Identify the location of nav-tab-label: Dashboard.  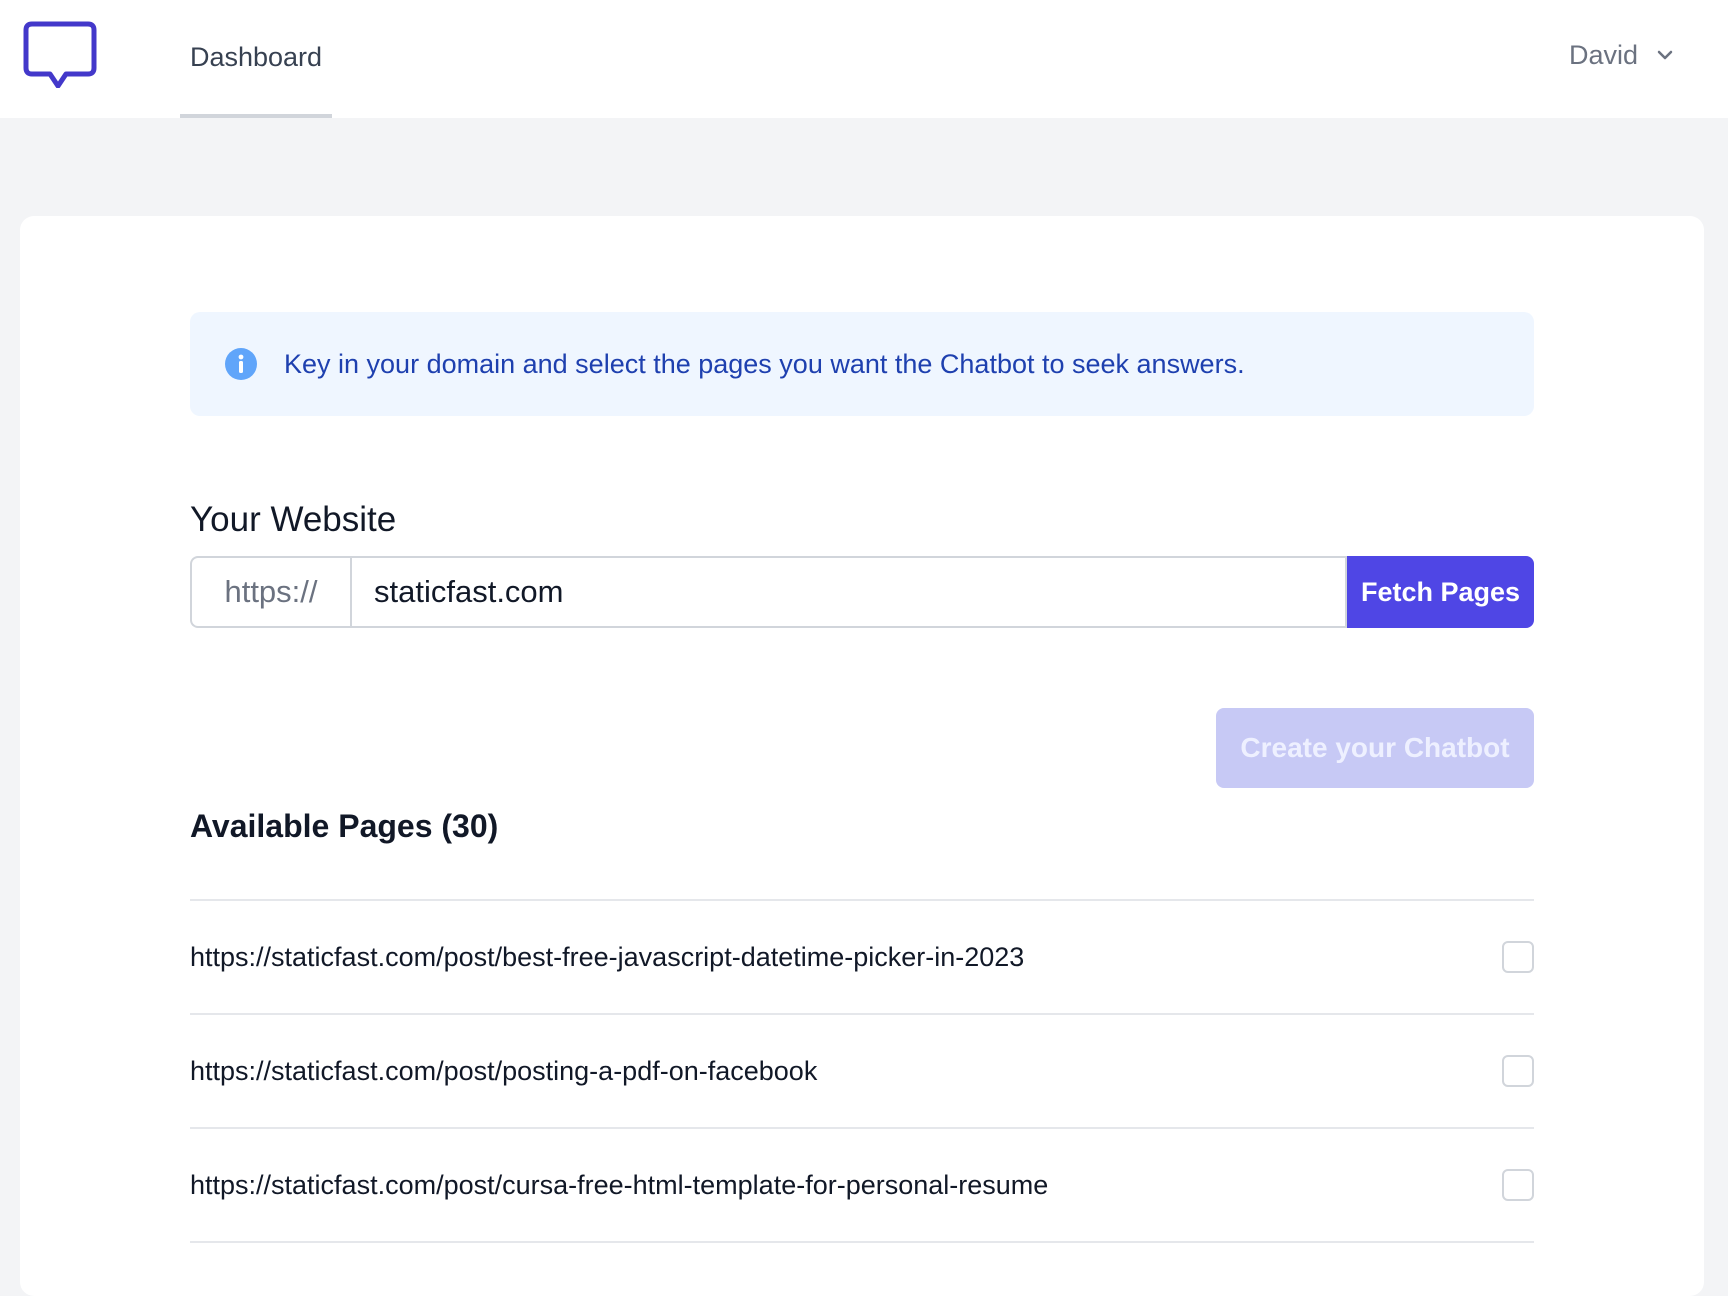
(256, 56).